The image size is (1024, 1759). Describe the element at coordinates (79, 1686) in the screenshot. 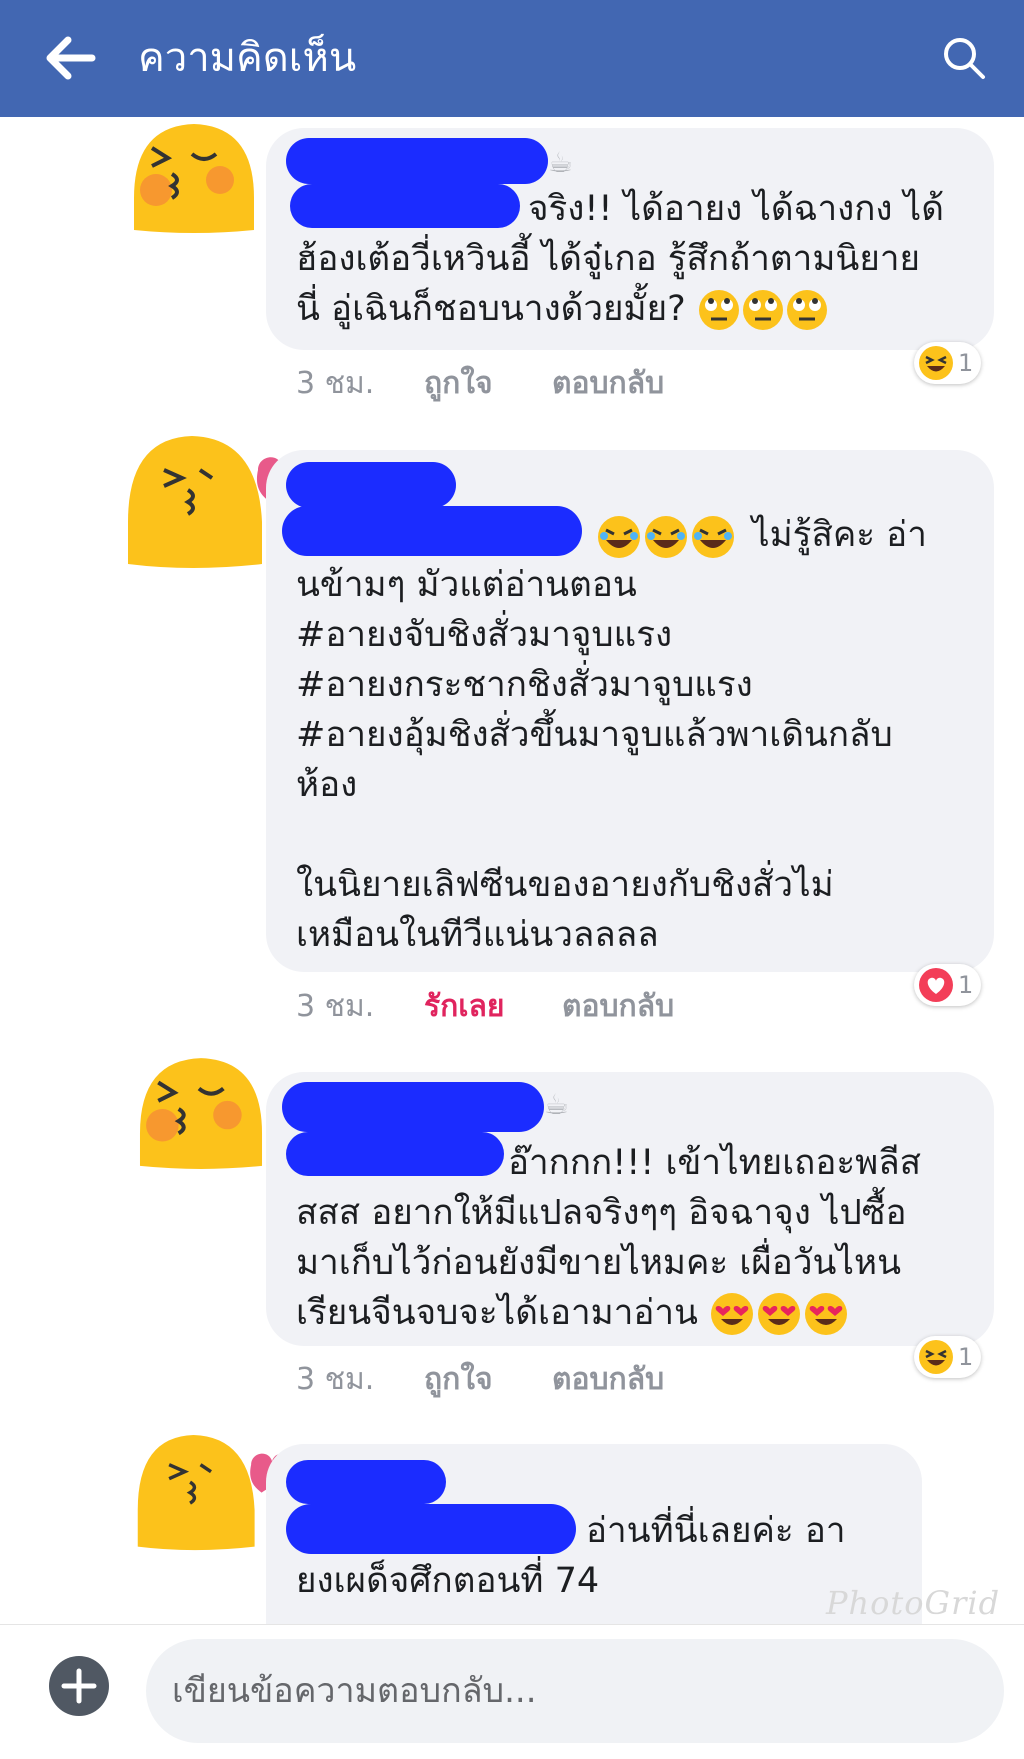

I see `plus-circle-icon` at that location.